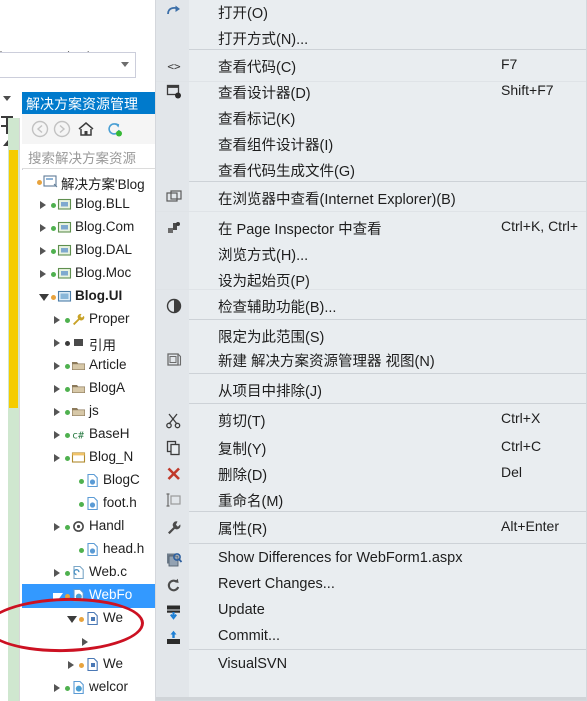 This screenshot has height=701, width=587. I want to click on tree-item: Blog.DAL, so click(91, 251).